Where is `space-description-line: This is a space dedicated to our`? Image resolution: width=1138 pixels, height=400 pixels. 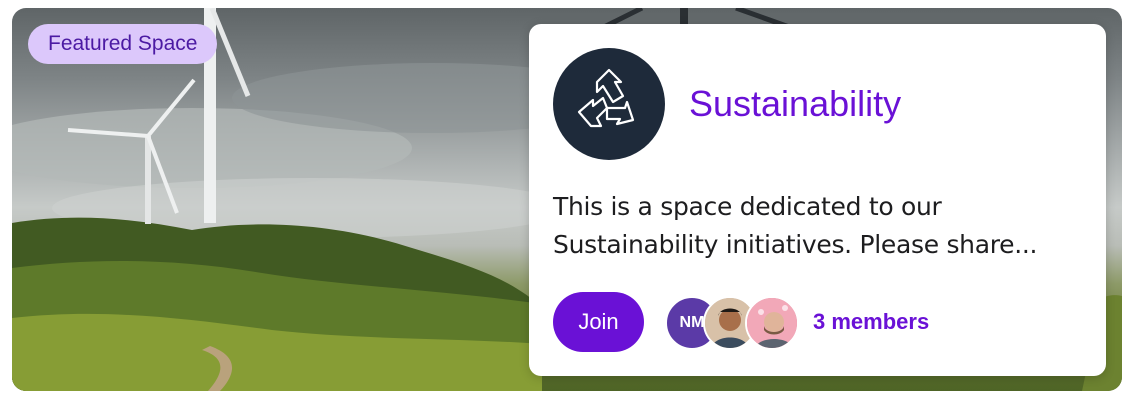 space-description-line: This is a space dedicated to our is located at coordinates (747, 206).